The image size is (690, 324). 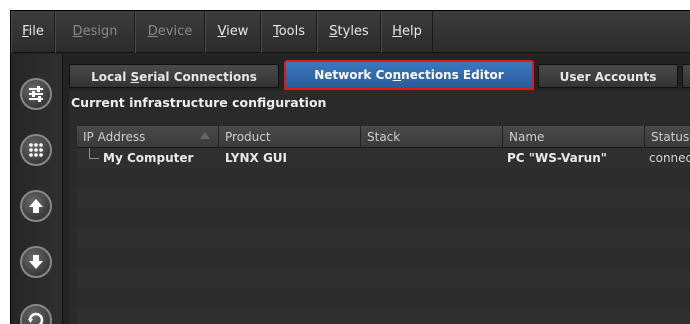 What do you see at coordinates (199, 102) in the screenshot?
I see `section-title: Current infrastructure configuration` at bounding box center [199, 102].